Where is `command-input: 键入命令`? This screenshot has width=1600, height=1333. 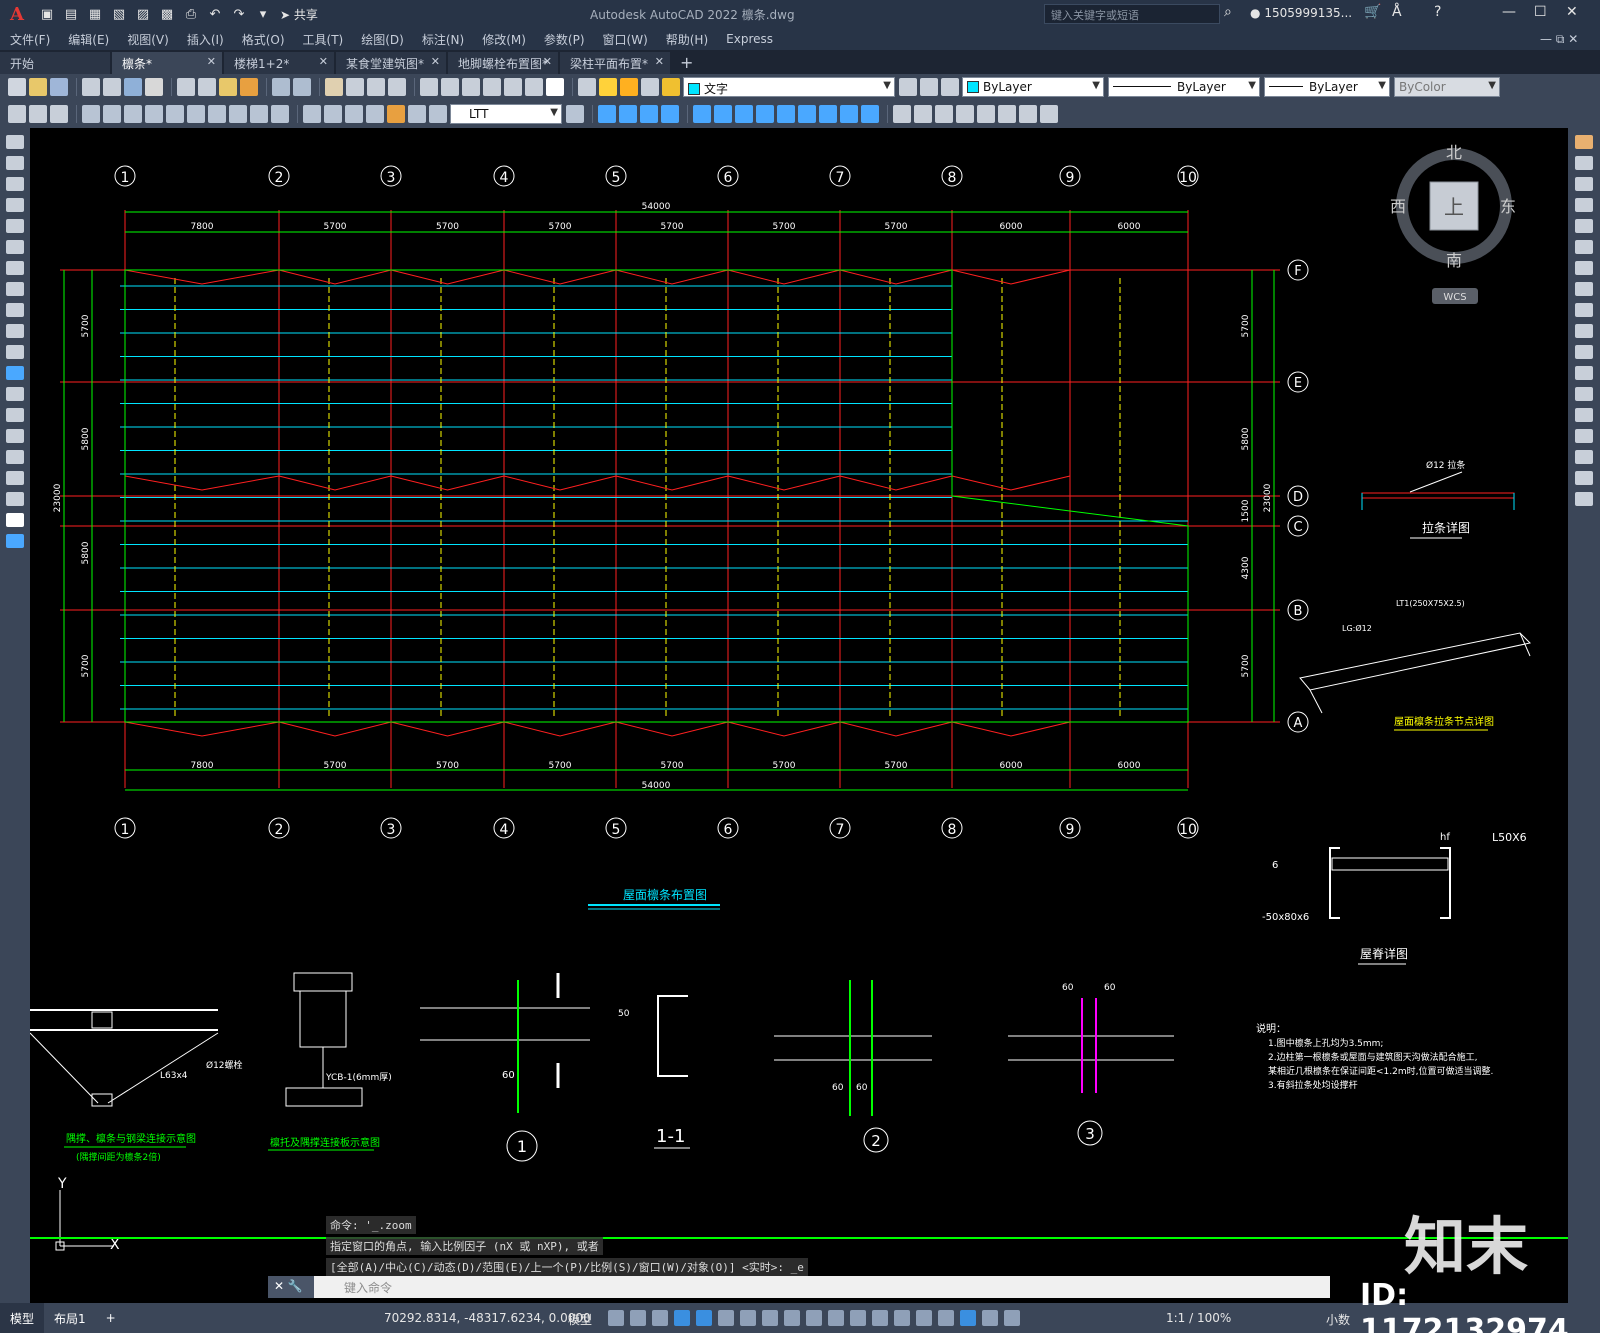 command-input: 键入命令 is located at coordinates (353, 1287).